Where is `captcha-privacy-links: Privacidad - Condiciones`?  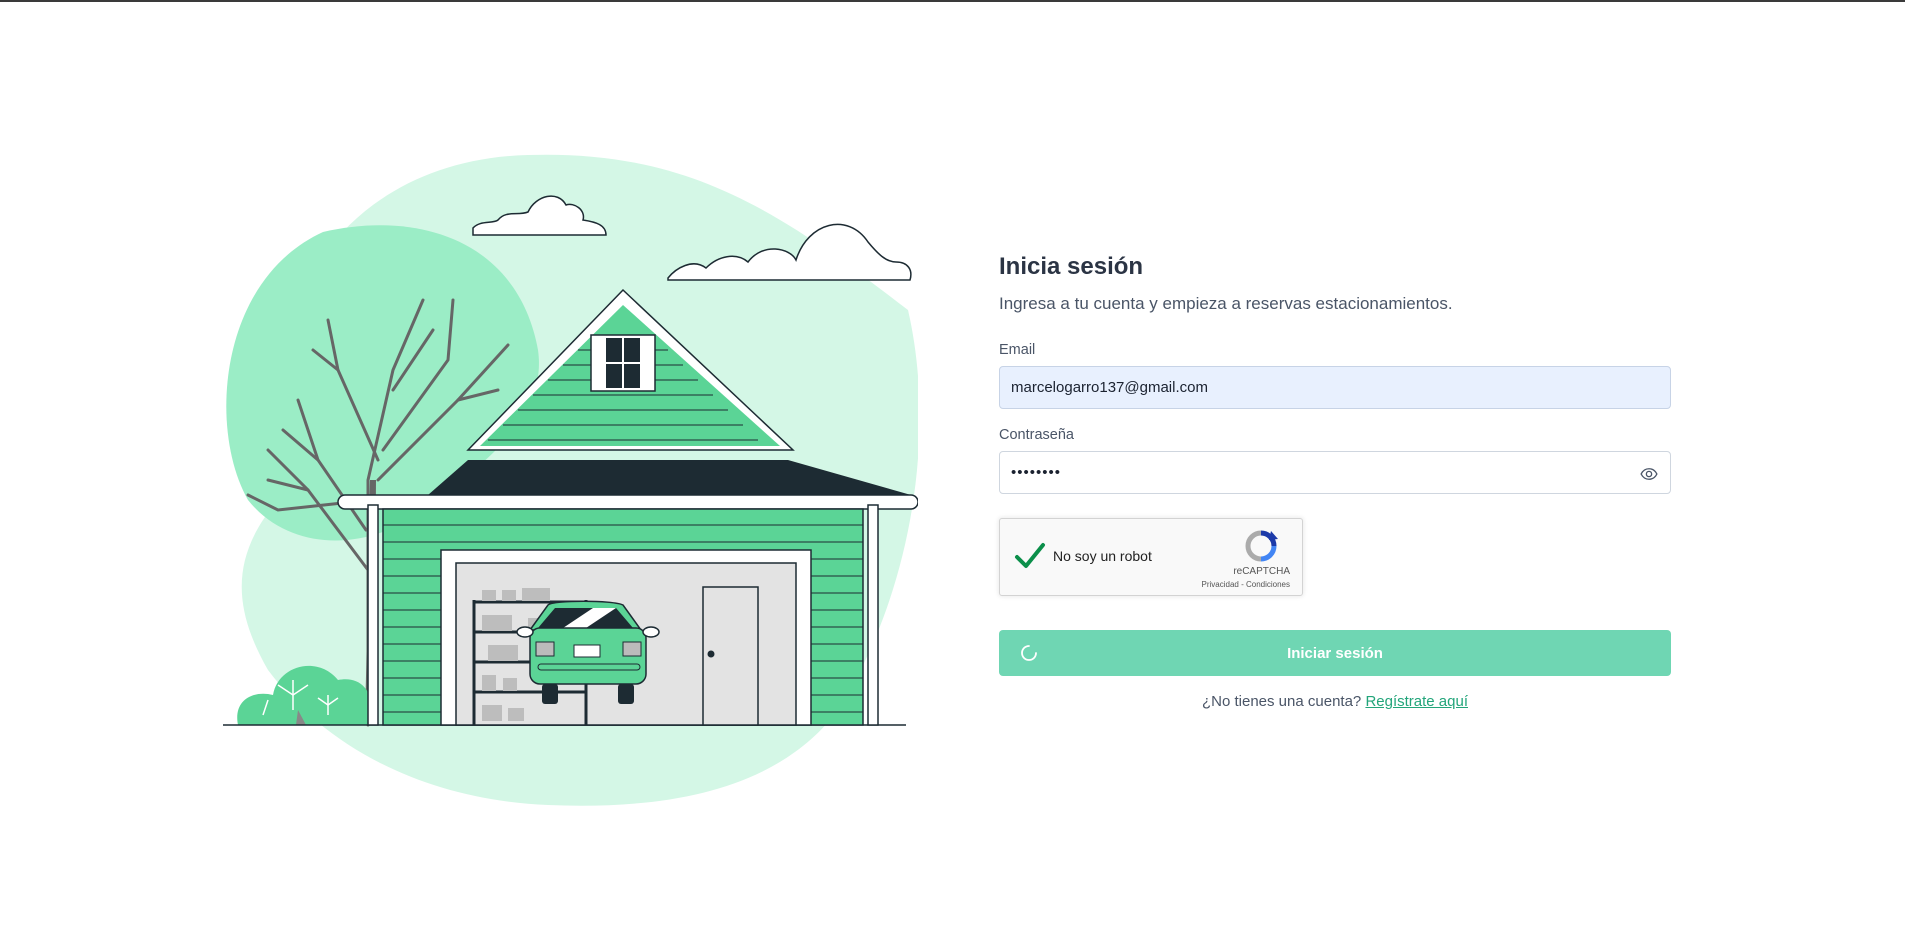 captcha-privacy-links: Privacidad - Condiciones is located at coordinates (1246, 584).